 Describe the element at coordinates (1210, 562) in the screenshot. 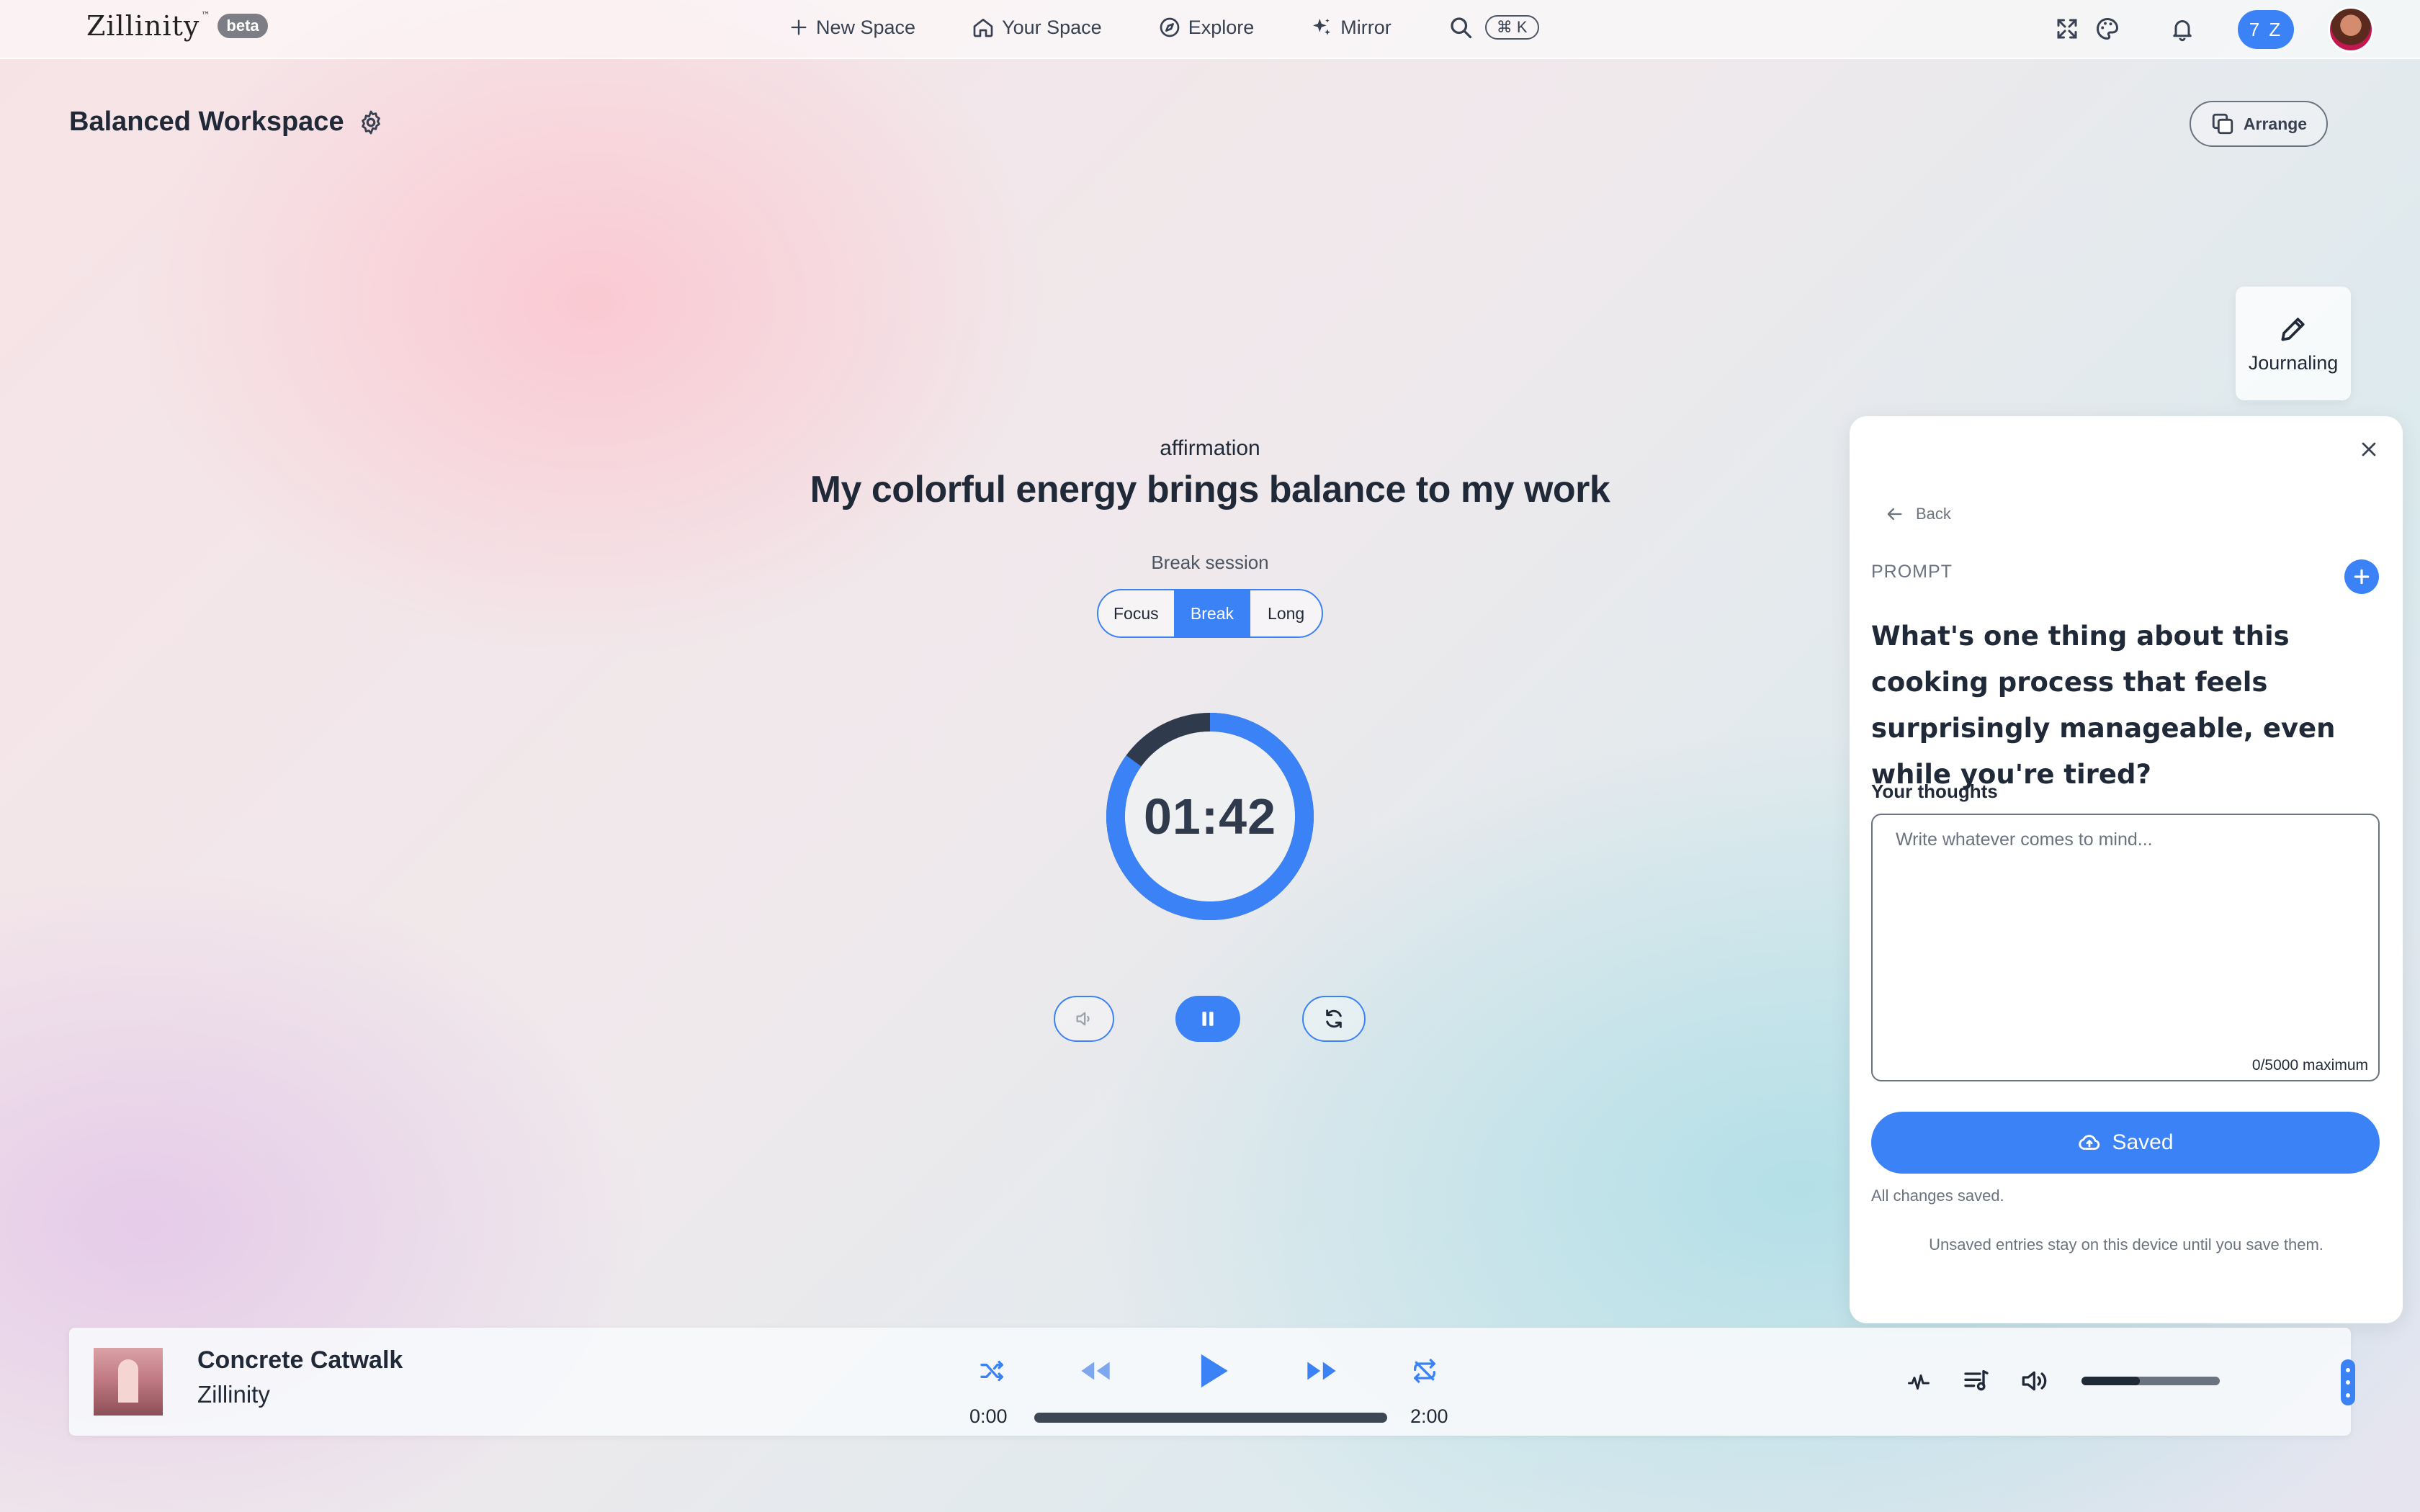

I see `session-label: Break session` at that location.